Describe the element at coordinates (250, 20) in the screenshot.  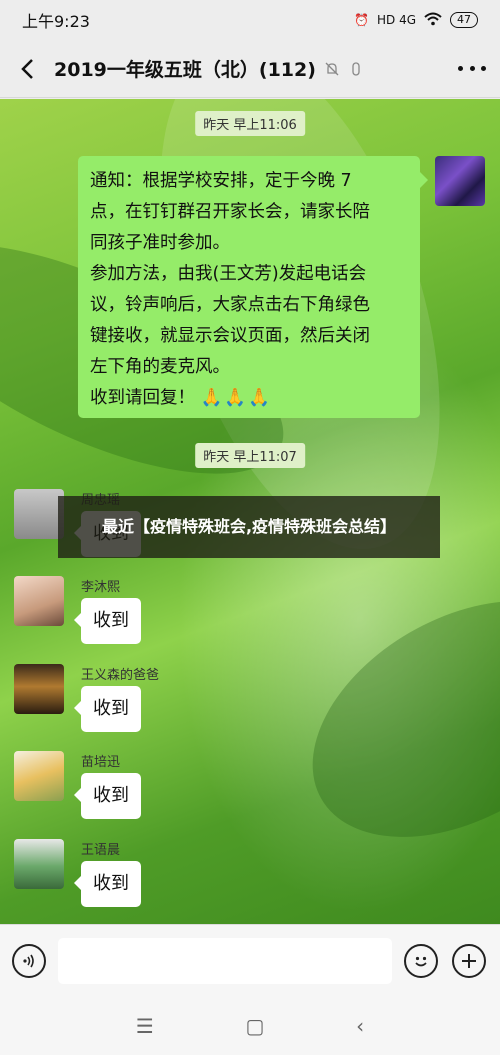
I see `status-bar: 上午9:23 ⏰ HD 4G 47` at that location.